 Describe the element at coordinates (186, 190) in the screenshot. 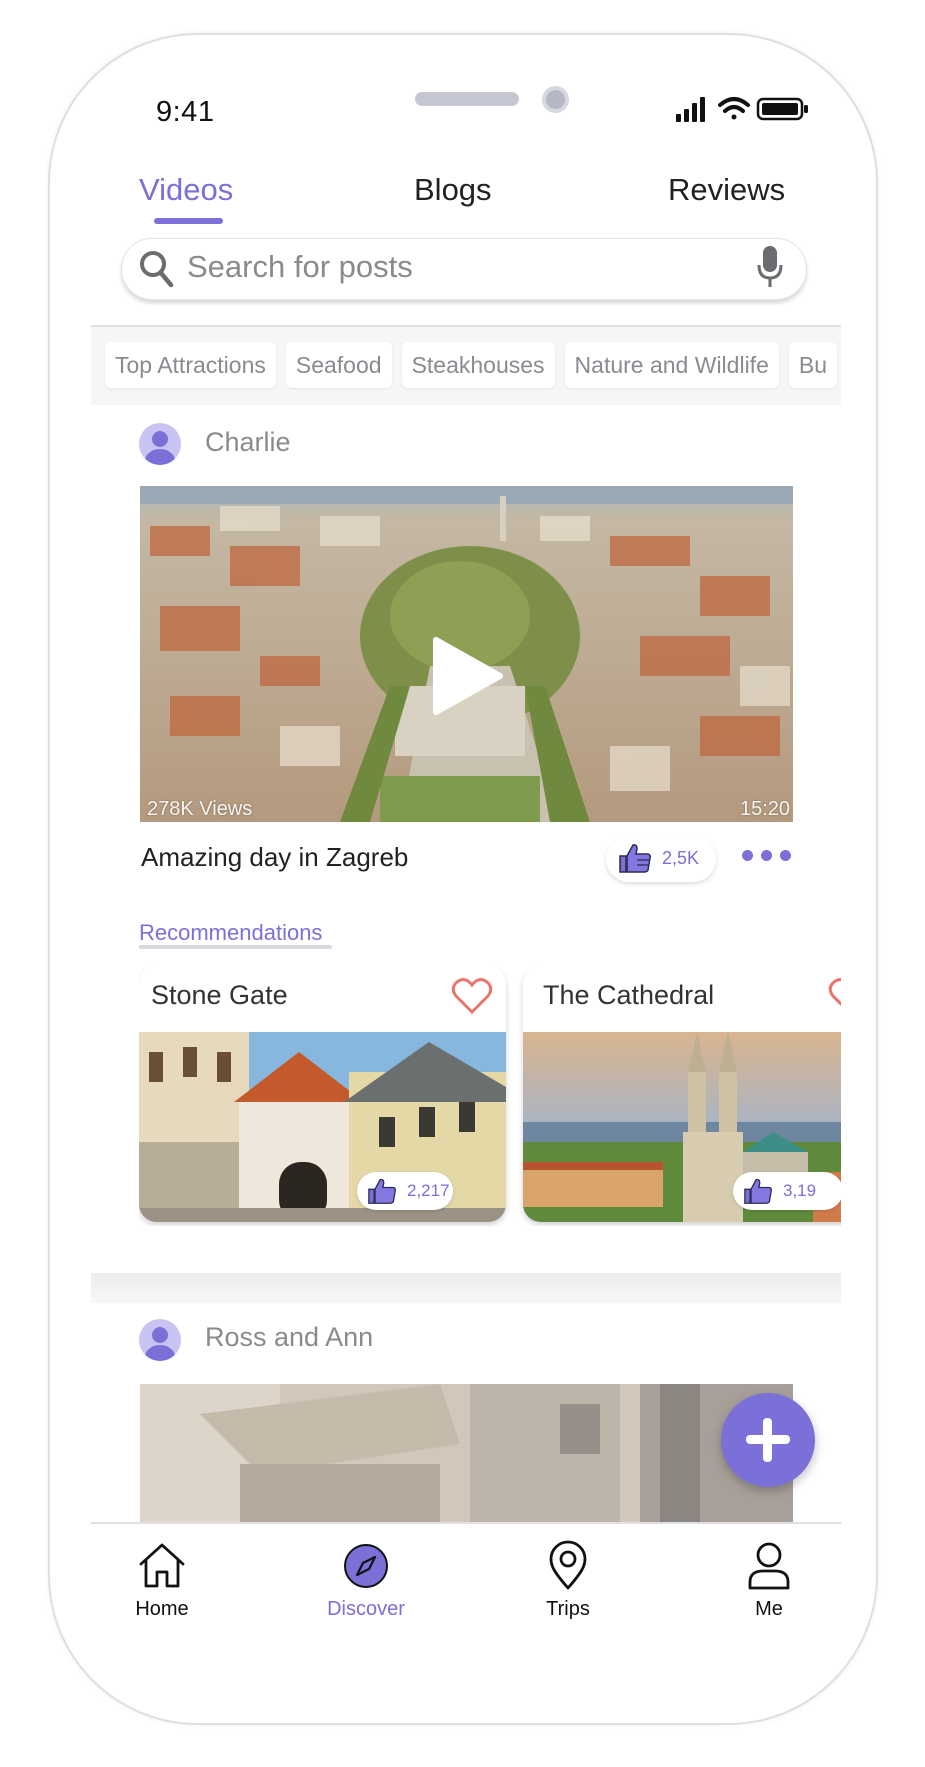

I see `tab-videos: Videos` at that location.